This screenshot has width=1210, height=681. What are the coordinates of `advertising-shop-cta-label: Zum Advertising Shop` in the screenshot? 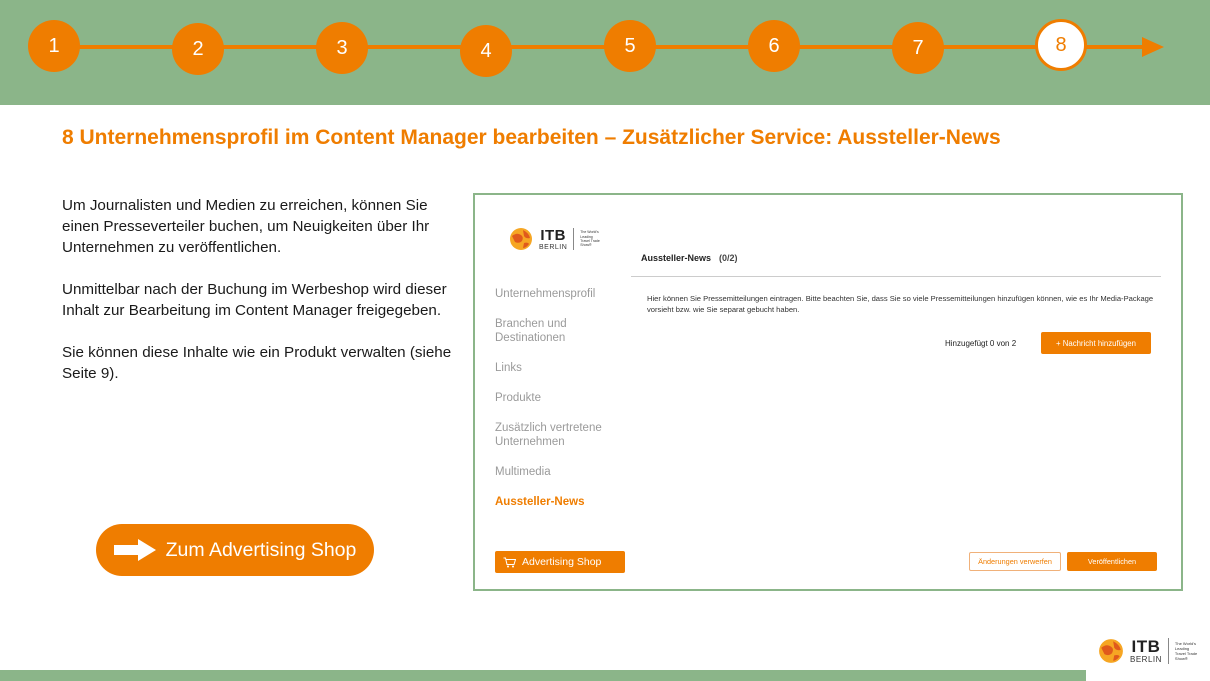 It's located at (261, 549).